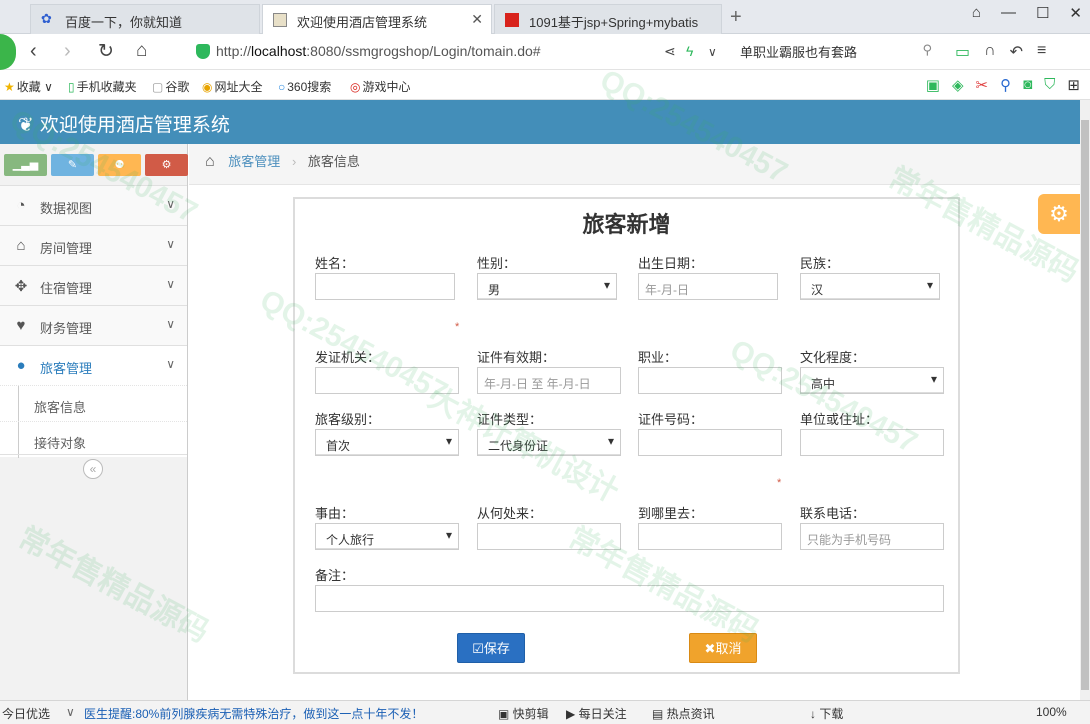  I want to click on sidebar-item-finance: ♥ 财务管理 ∨, so click(93, 325).